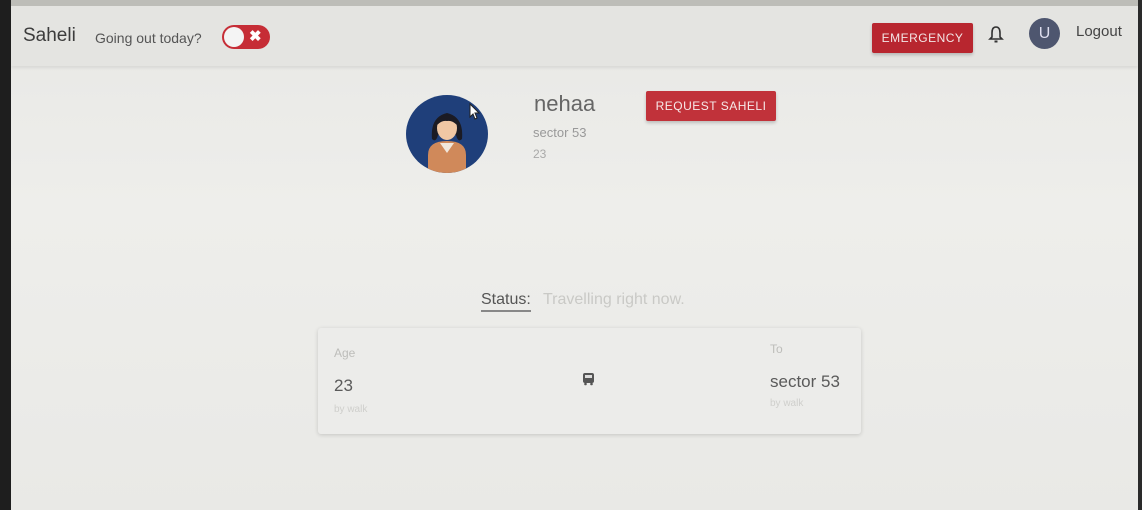 This screenshot has width=1142, height=510. Describe the element at coordinates (711, 106) in the screenshot. I see `request-saheli-button: REQUEST SAHELI` at that location.